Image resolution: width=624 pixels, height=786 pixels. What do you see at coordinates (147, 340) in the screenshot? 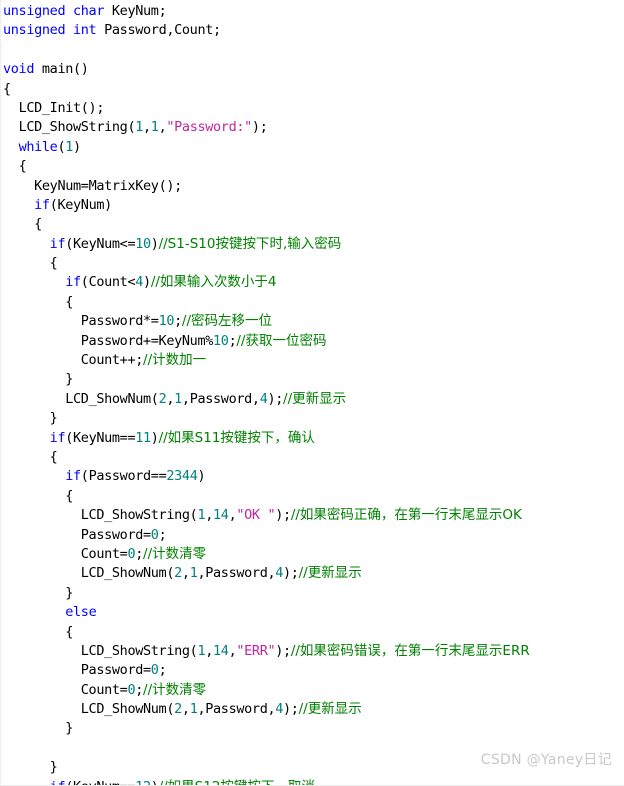
I see `code-token-pln: Password+=KeyNum%` at bounding box center [147, 340].